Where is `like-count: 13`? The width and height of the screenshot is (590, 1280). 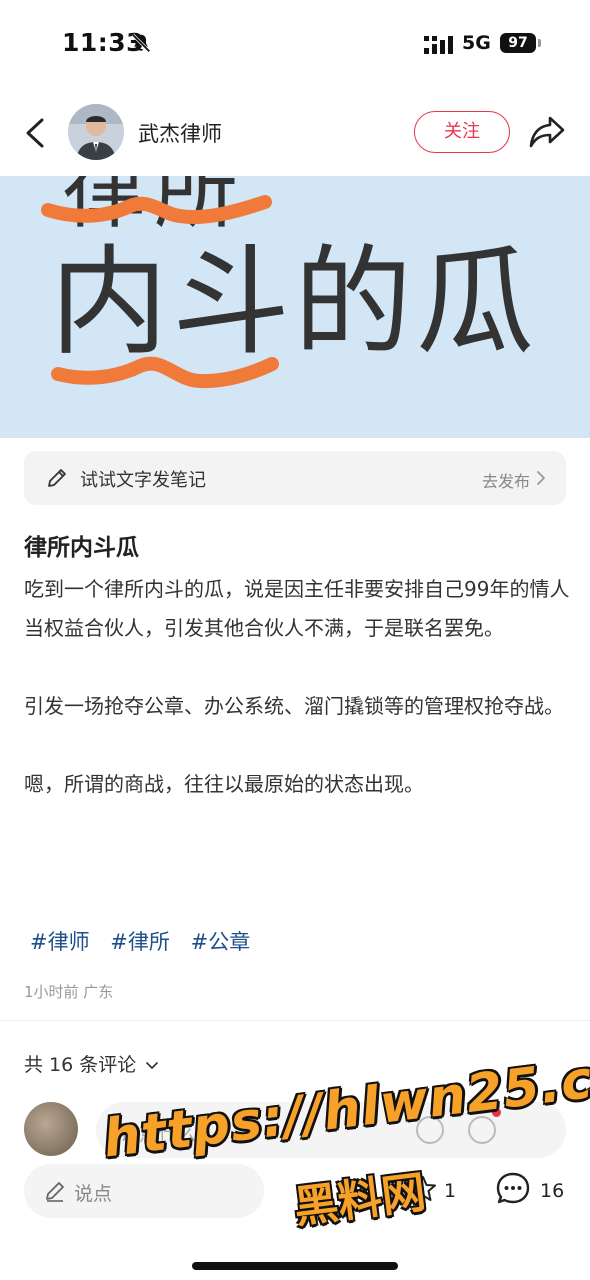
like-count: 13 is located at coordinates (352, 1191).